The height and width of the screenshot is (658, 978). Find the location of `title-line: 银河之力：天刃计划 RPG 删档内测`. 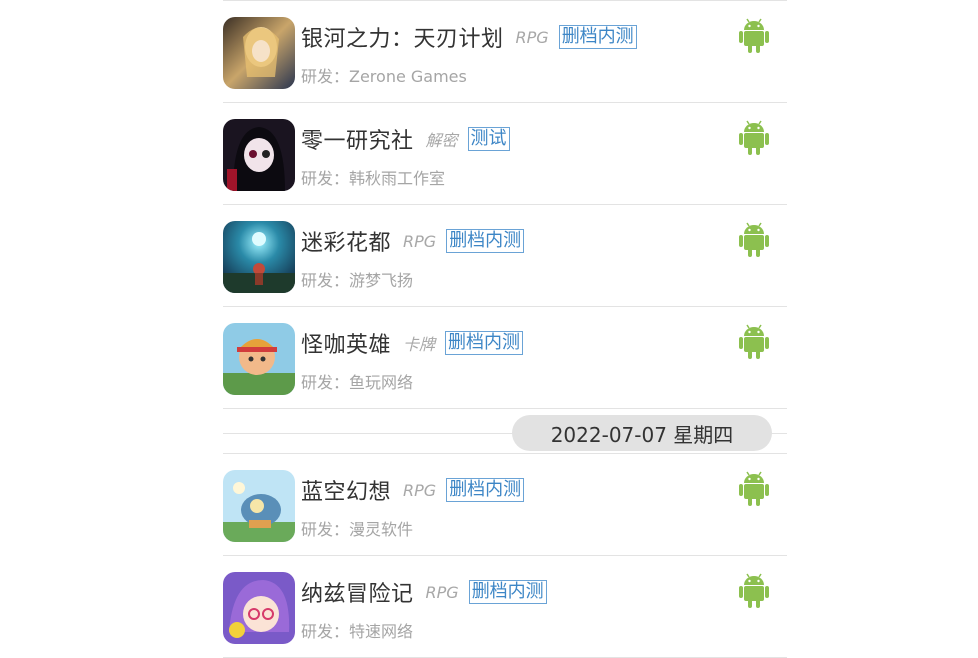

title-line: 银河之力：天刃计划 RPG 删档内测 is located at coordinates (469, 37).